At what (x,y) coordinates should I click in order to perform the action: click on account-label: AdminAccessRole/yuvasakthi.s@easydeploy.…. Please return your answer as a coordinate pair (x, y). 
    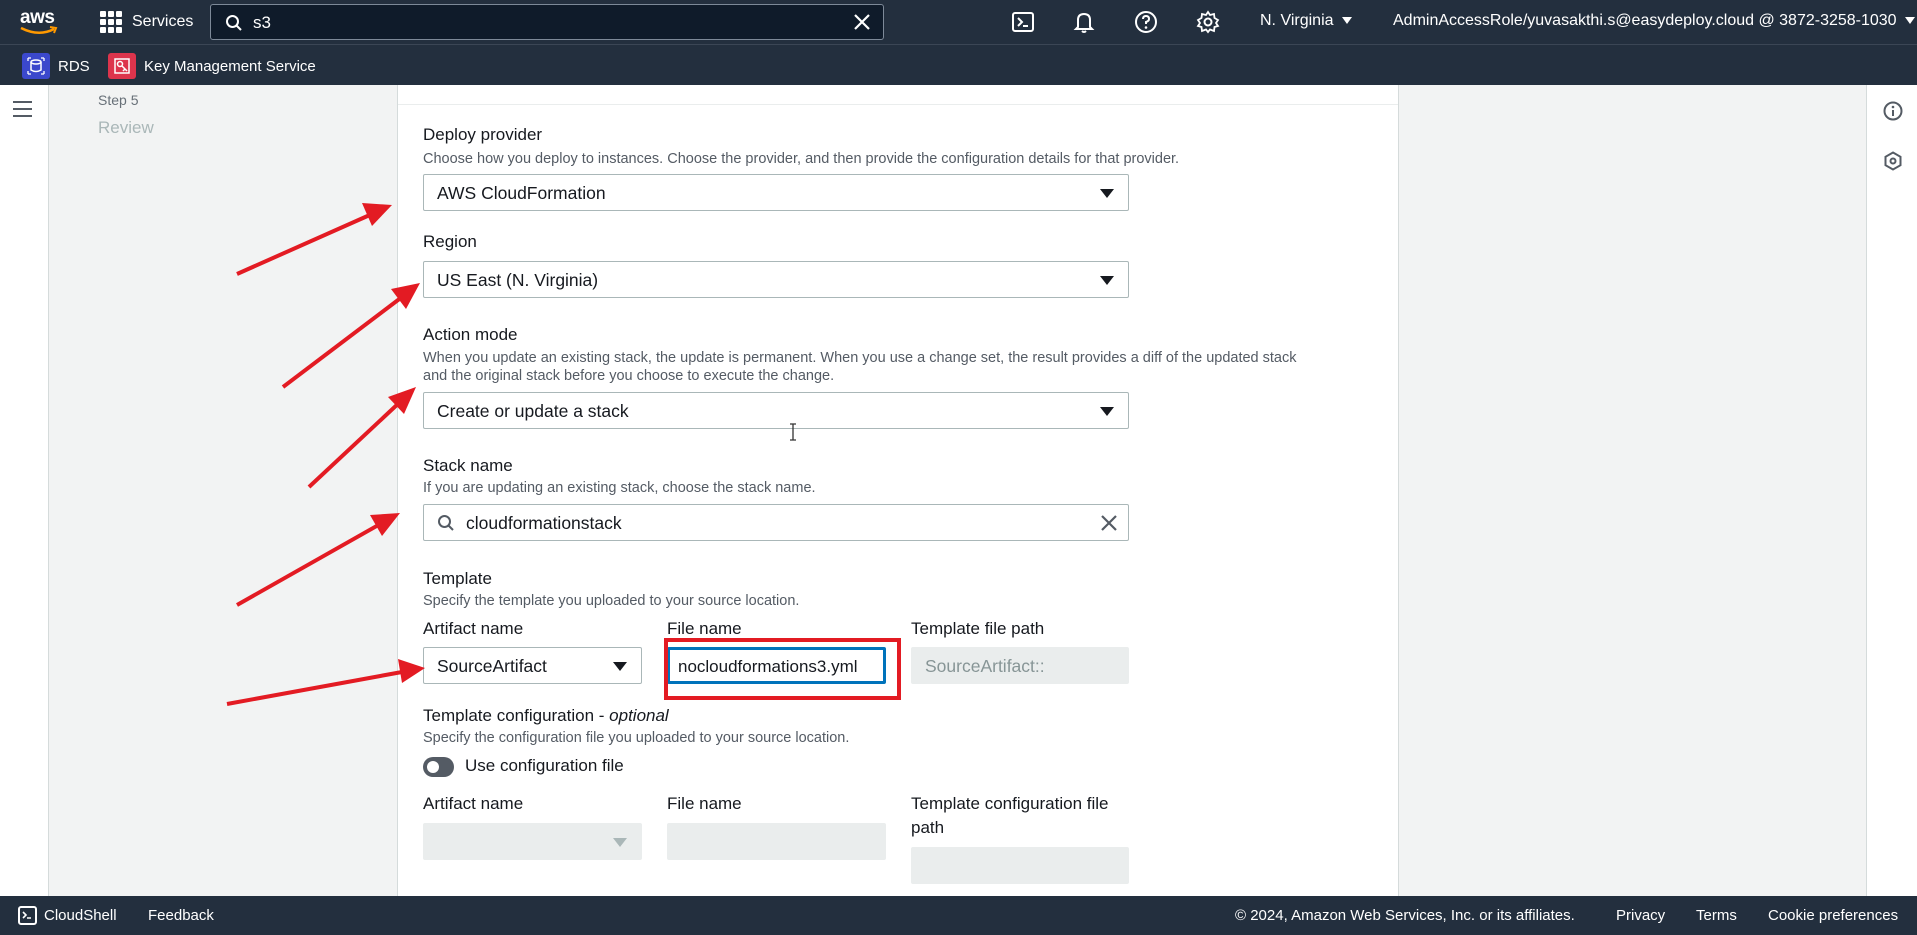
    Looking at the image, I should click on (1645, 20).